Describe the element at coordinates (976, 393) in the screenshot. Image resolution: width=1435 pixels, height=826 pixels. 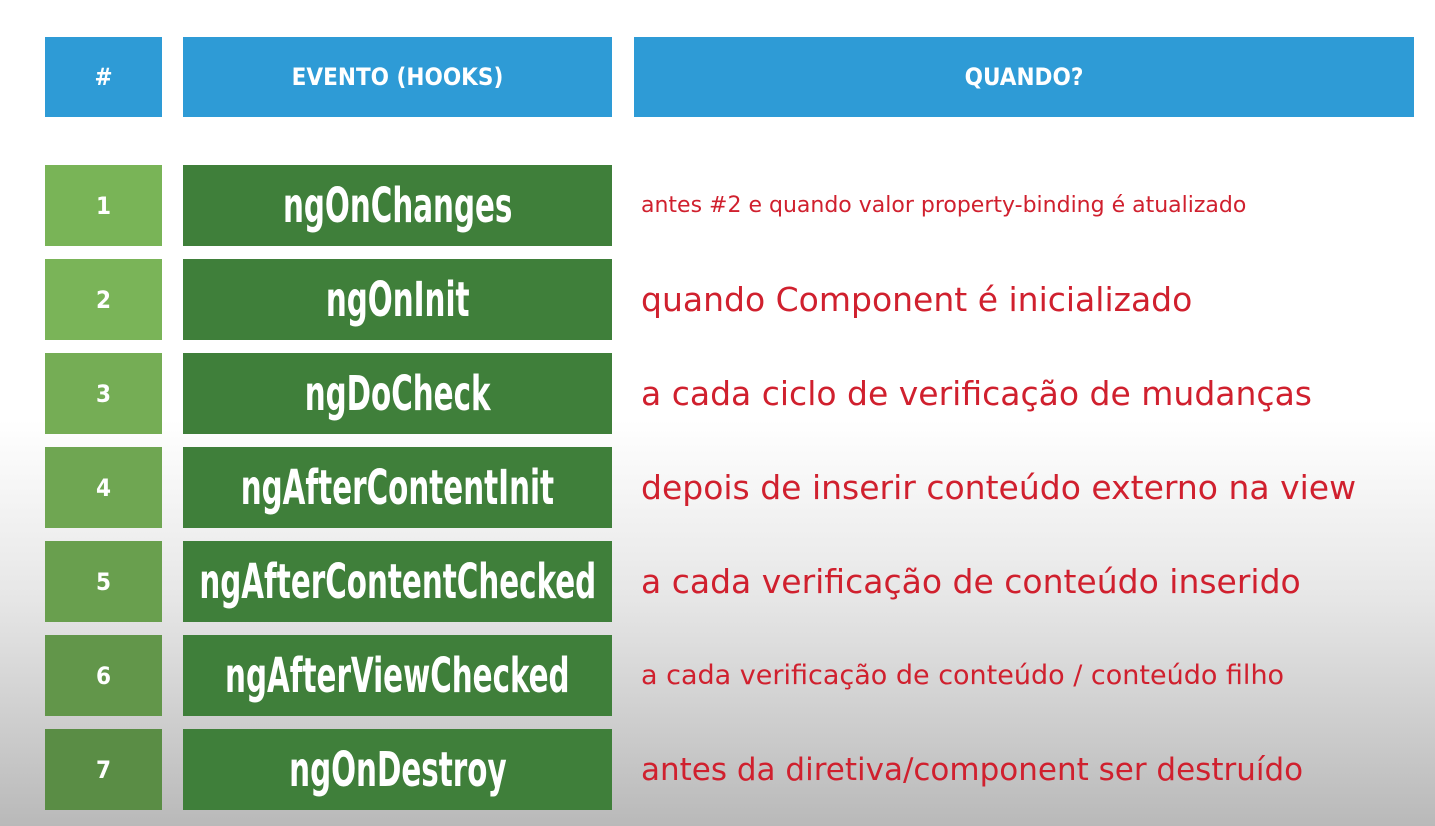
I see `hook-description: a cada ciclo de verificação de mudanças` at that location.